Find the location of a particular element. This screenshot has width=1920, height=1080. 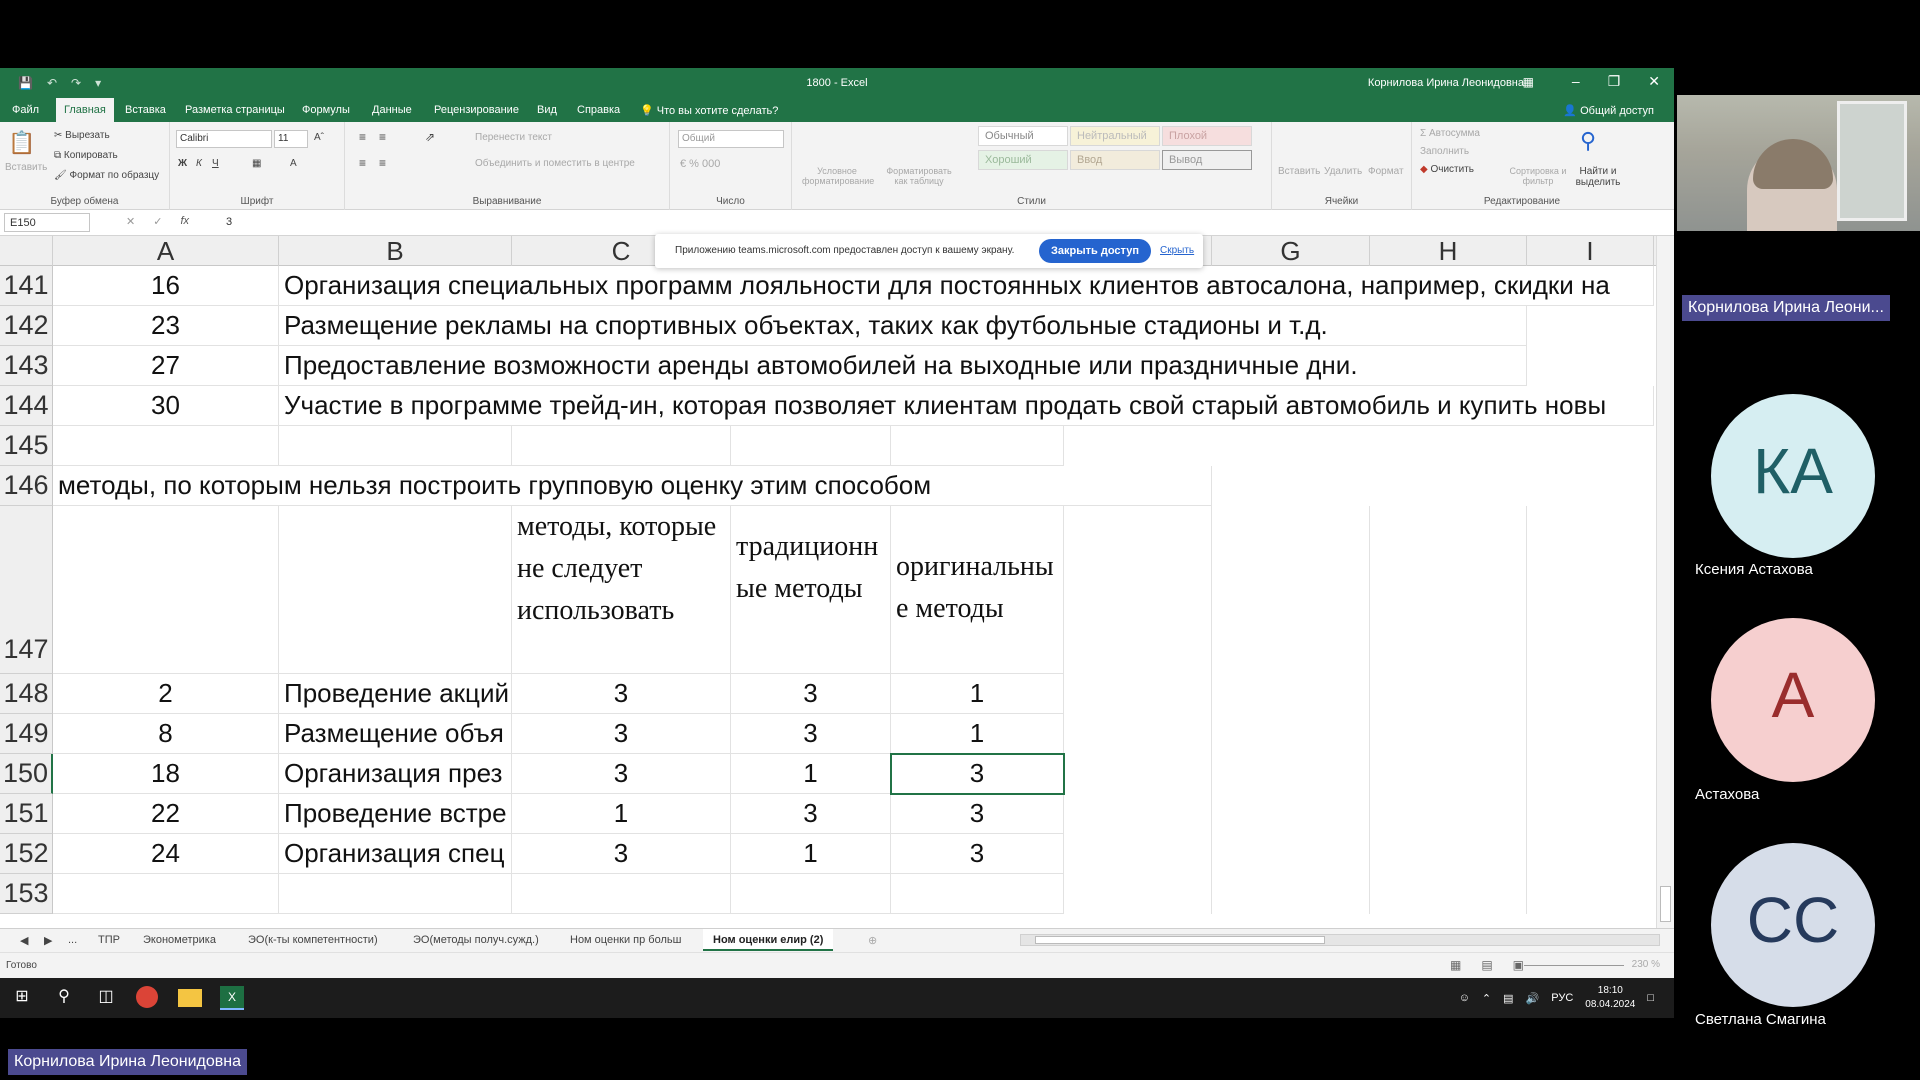

tab-file: Файл is located at coordinates (25, 110).